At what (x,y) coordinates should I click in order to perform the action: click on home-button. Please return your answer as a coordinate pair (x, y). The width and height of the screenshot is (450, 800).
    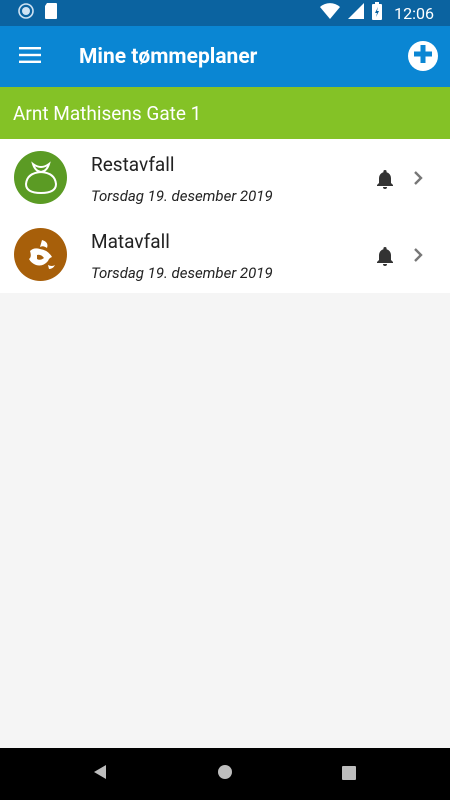
    Looking at the image, I should click on (225, 774).